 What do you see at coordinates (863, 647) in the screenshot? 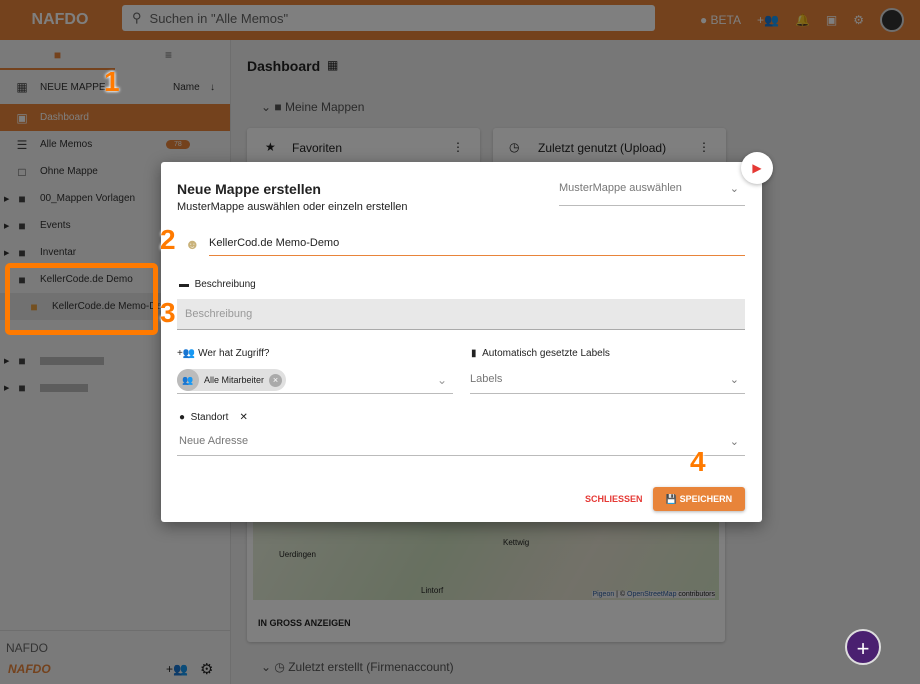
I see `add-fab-button: +` at bounding box center [863, 647].